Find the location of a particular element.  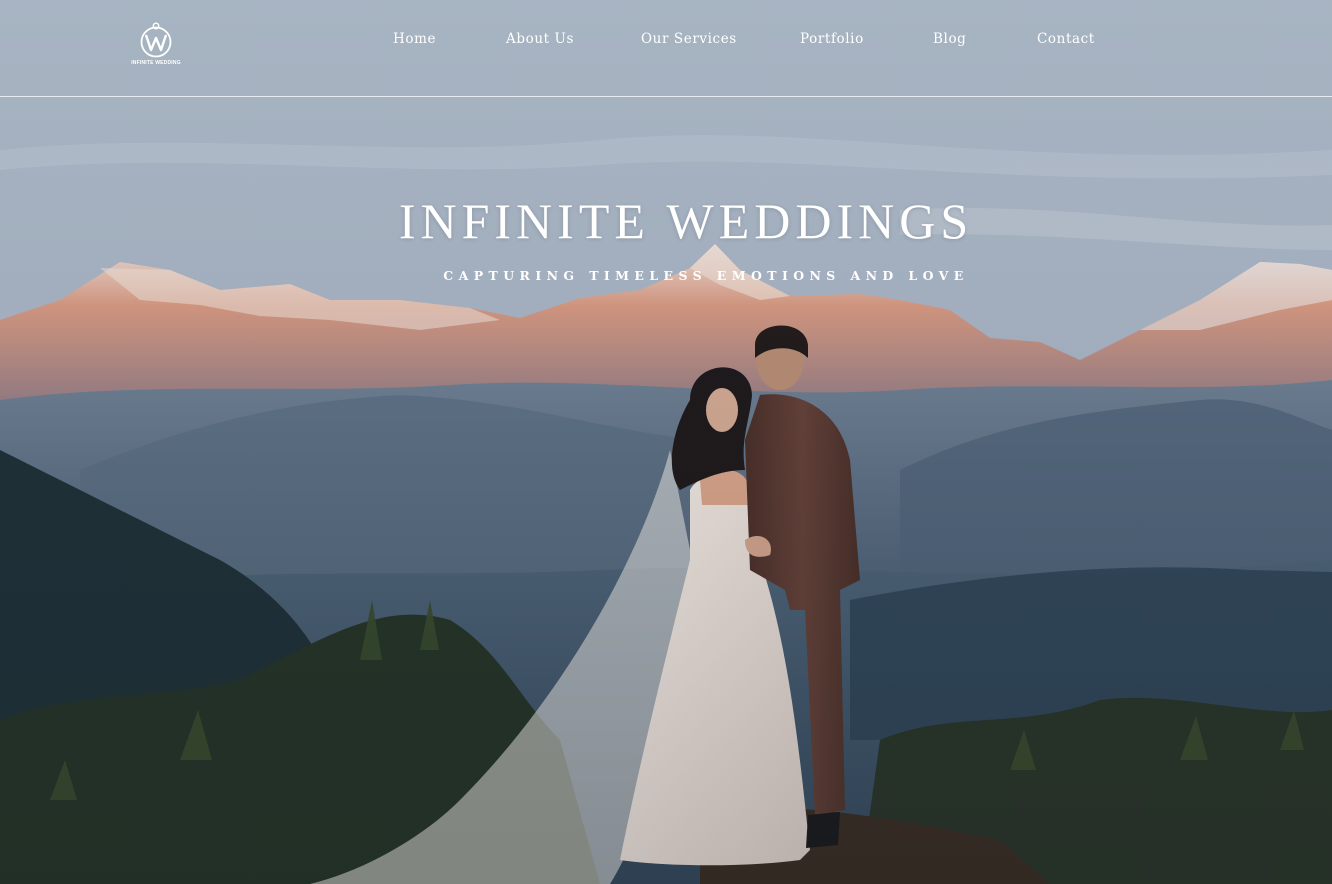

brand-name: INFINITE WEDDING is located at coordinates (156, 63).